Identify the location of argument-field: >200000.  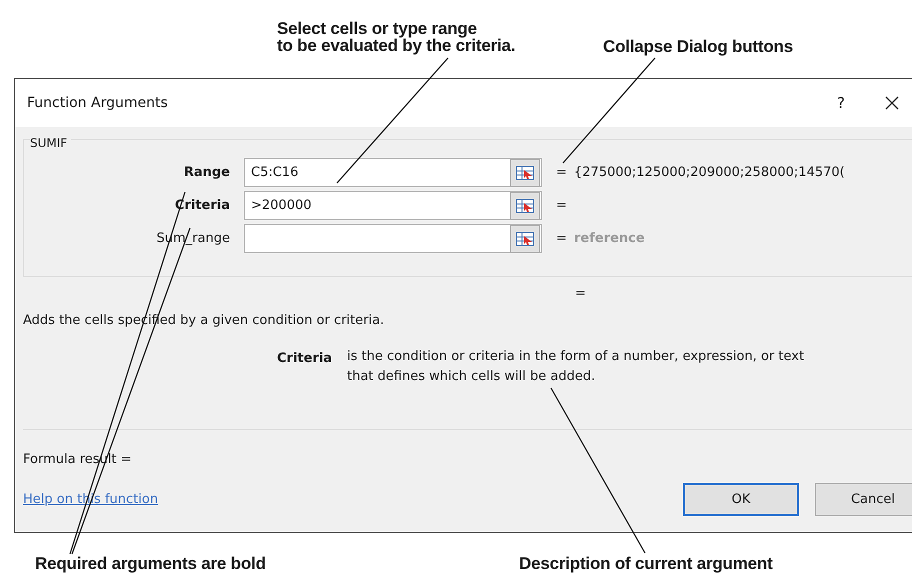
(393, 205).